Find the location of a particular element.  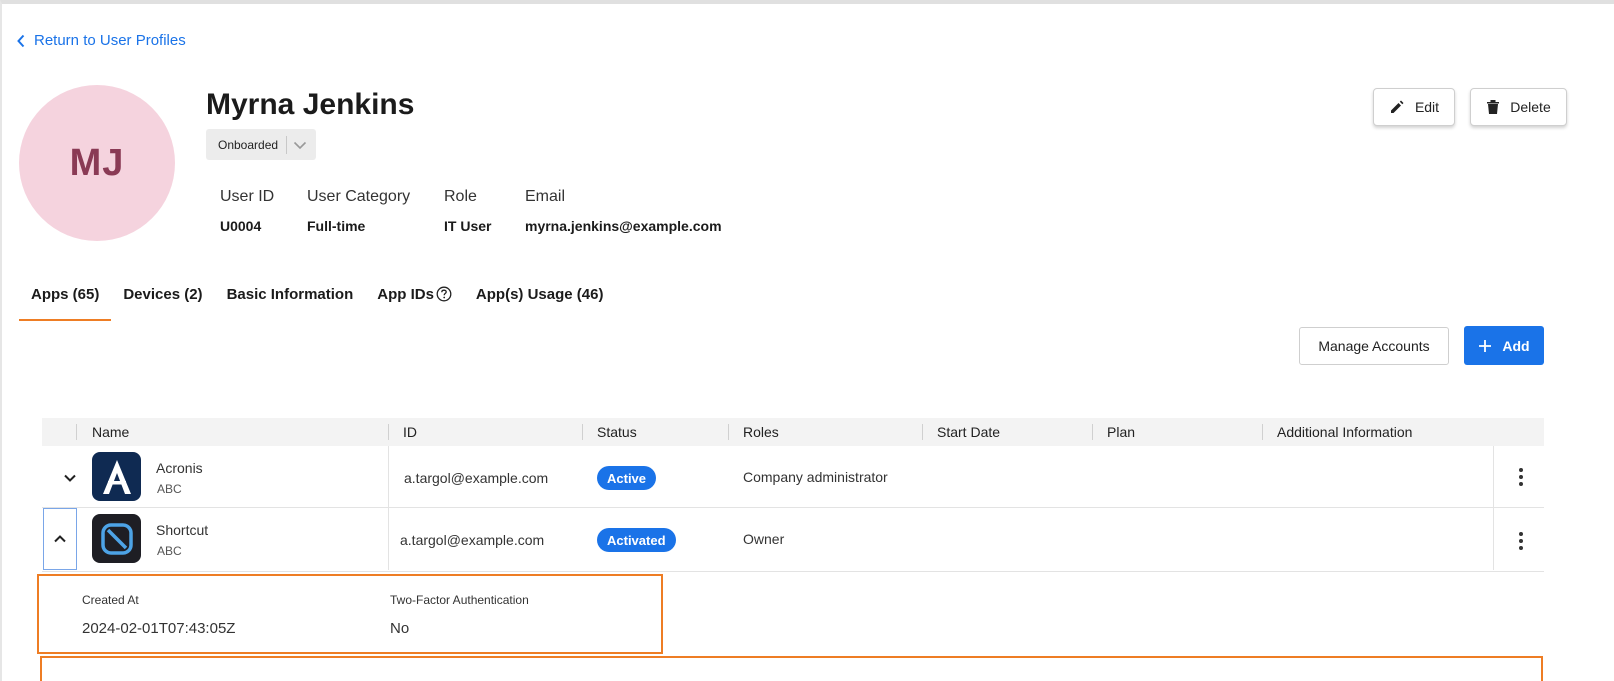

page-title: Myrna Jenkins is located at coordinates (310, 104).